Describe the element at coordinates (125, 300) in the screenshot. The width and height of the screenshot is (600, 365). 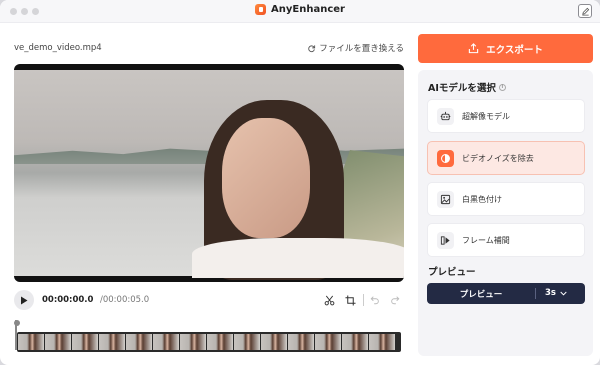
I see `total-time: /00:00:05.0` at that location.